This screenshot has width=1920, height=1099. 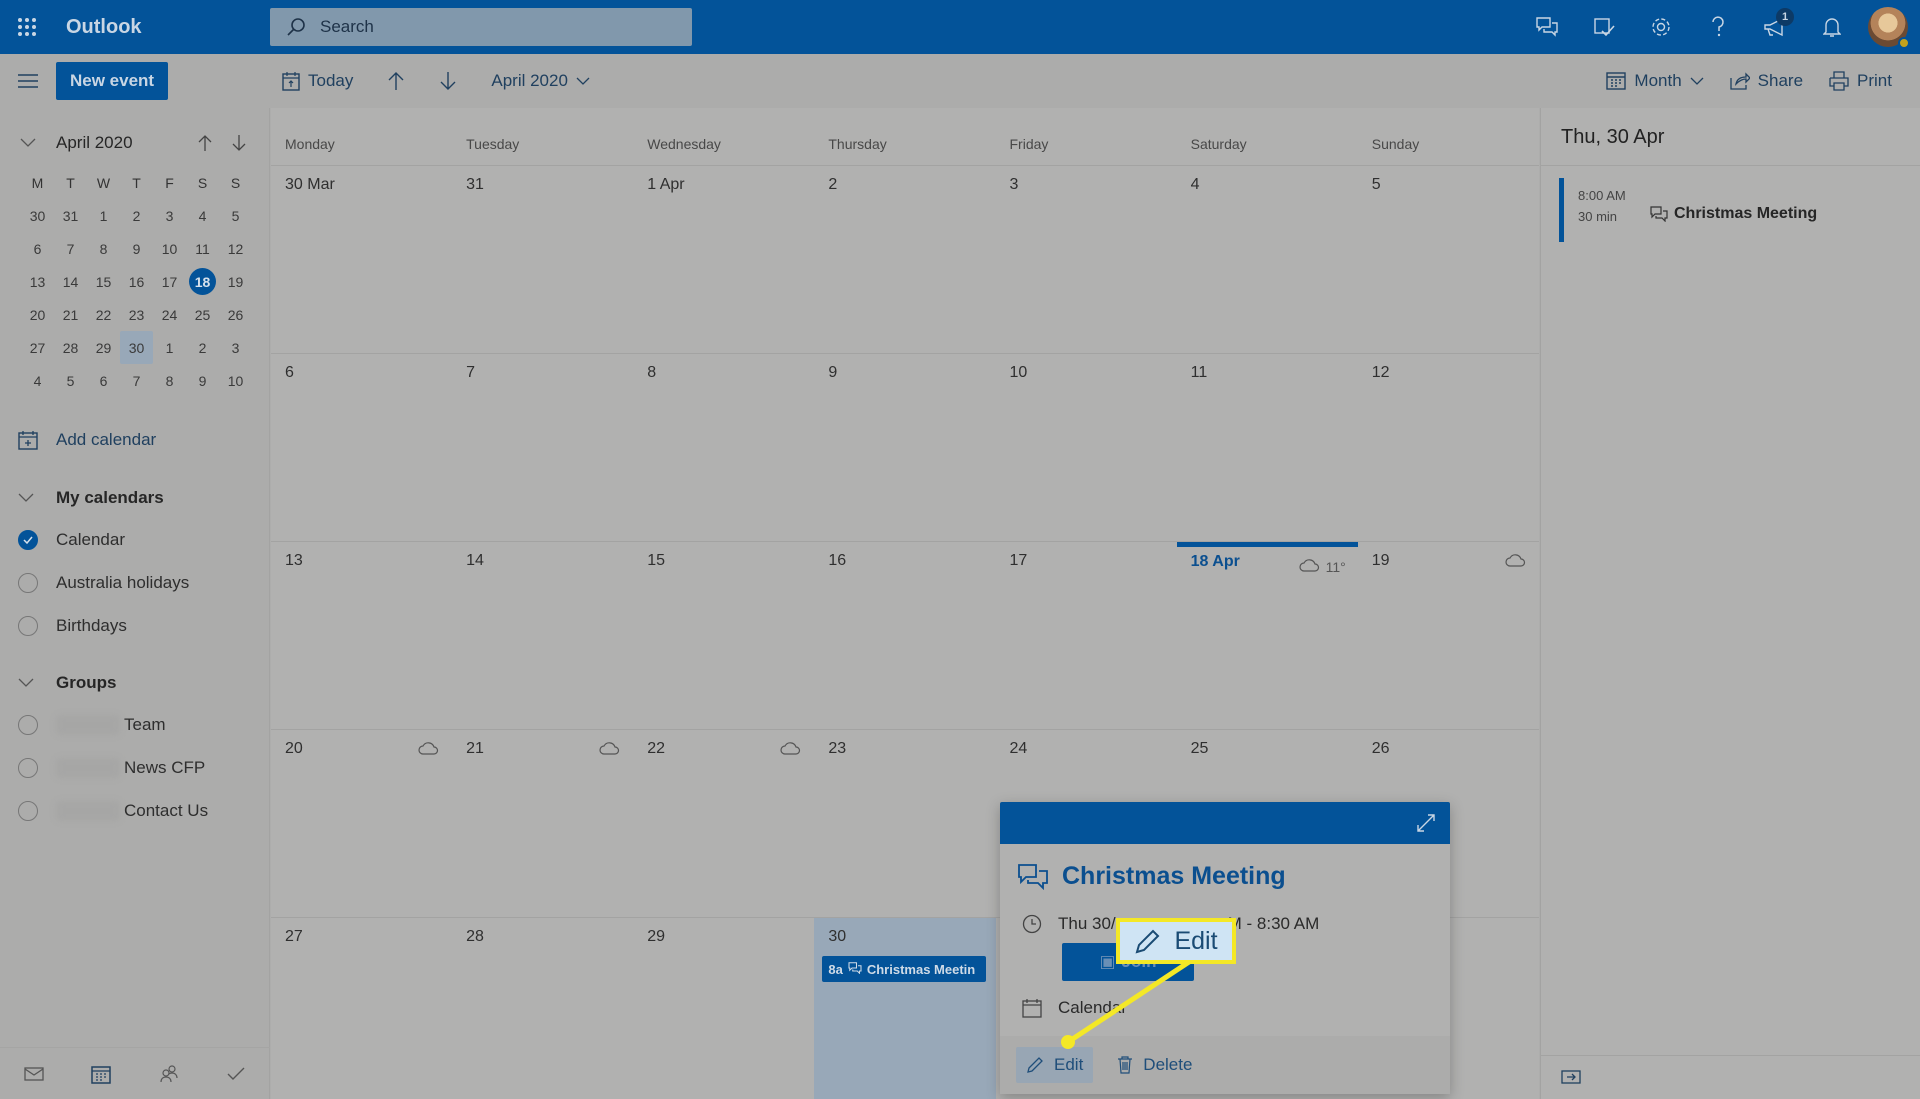 What do you see at coordinates (71, 540) in the screenshot?
I see `calendar-item-calendar: Calendar` at bounding box center [71, 540].